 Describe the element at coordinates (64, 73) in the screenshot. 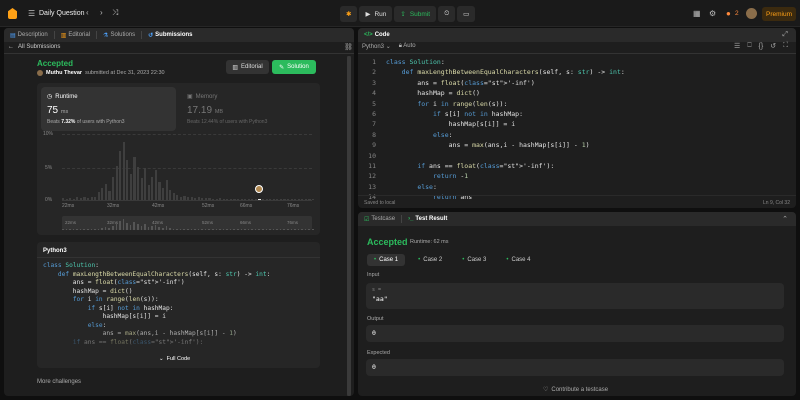

I see `user-name: Muthu Thevar` at that location.